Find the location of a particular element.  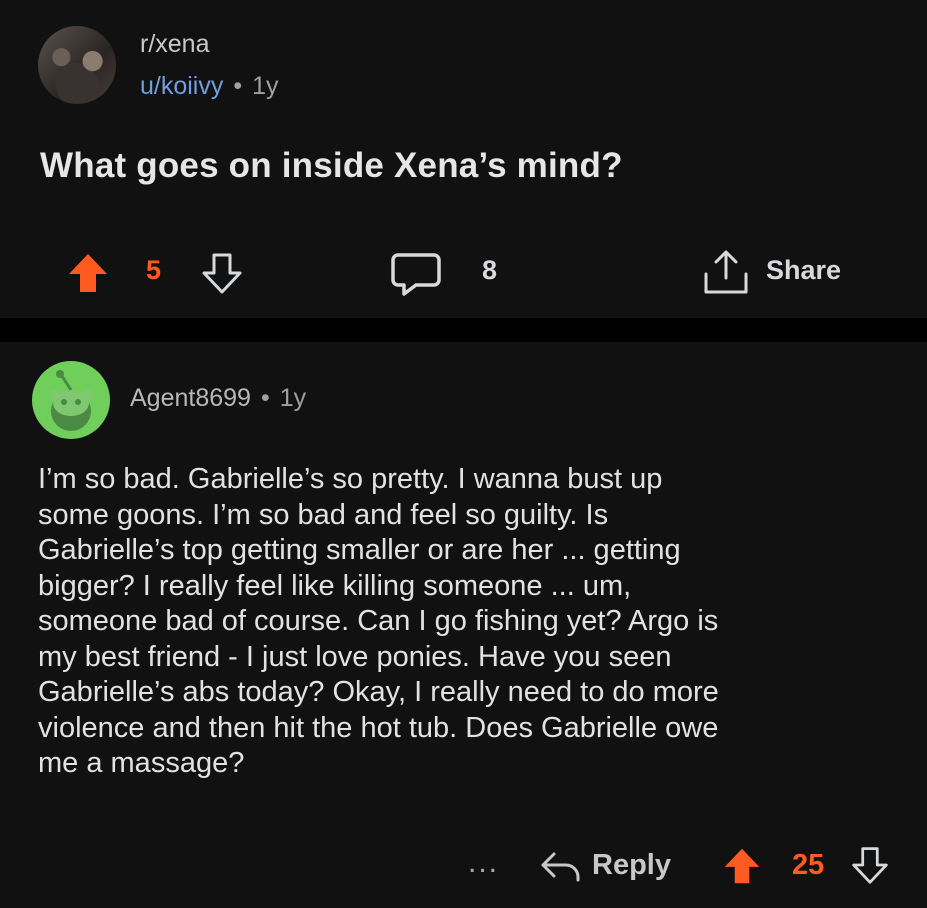

subreddit-name: r/xena is located at coordinates (174, 44).